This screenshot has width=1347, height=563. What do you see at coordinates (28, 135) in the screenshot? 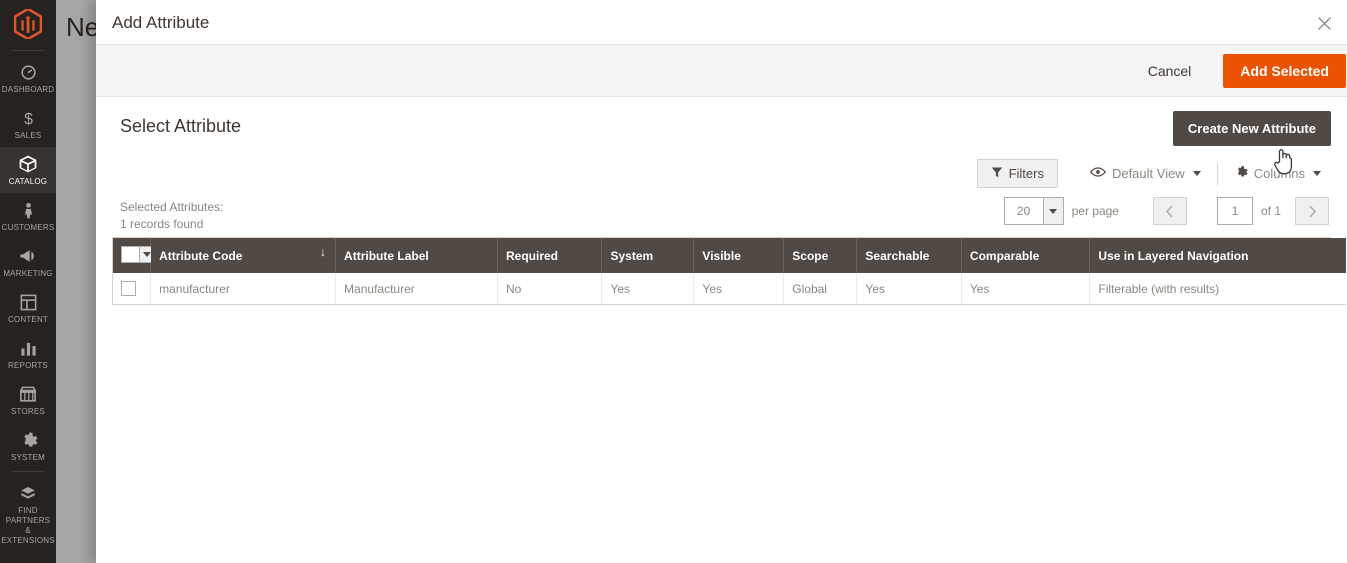
I see `sidebar-item-label: SALES` at bounding box center [28, 135].